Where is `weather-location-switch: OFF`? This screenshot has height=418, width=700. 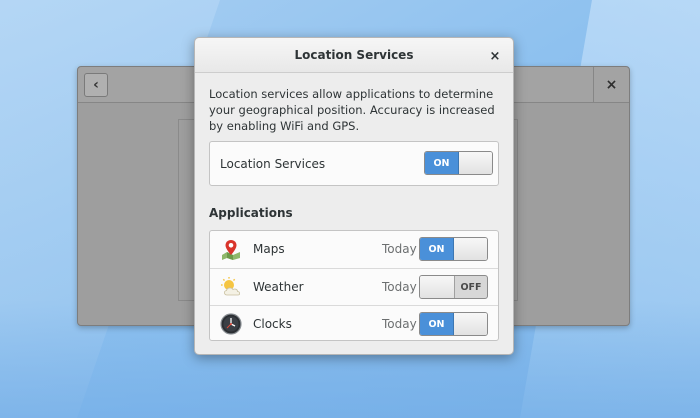 weather-location-switch: OFF is located at coordinates (453, 287).